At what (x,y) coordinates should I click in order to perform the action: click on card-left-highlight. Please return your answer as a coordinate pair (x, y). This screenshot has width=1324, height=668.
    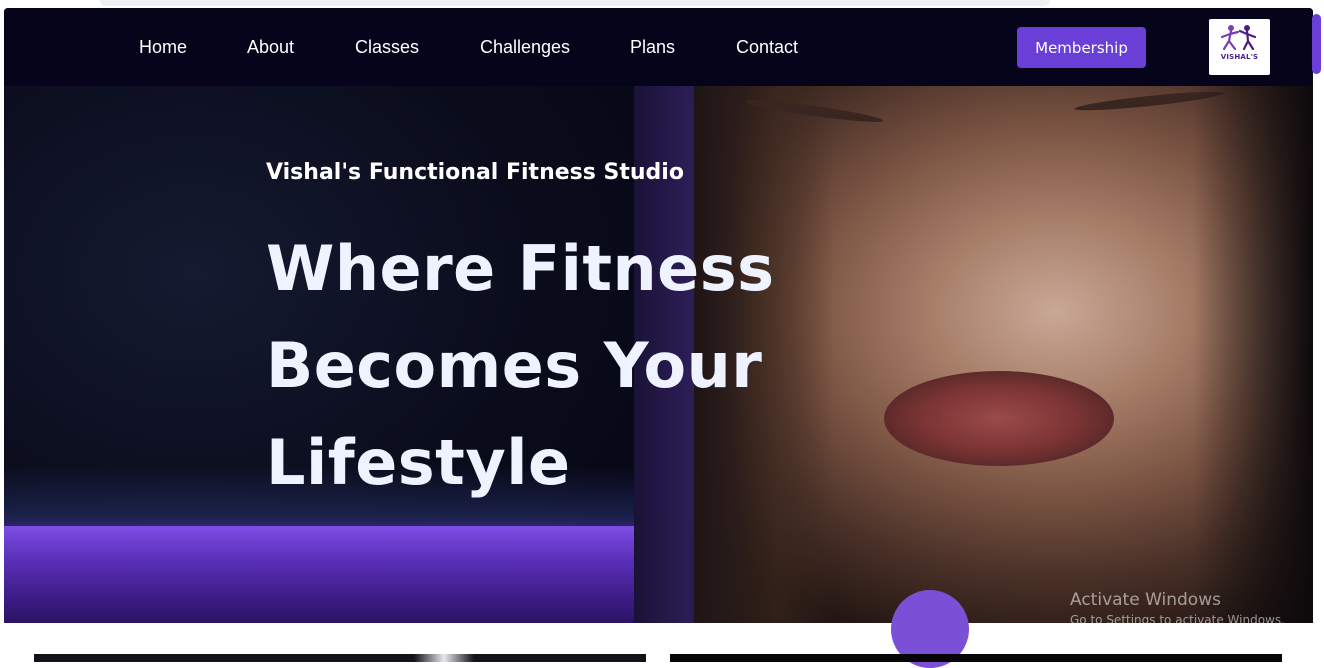
    Looking at the image, I should click on (444, 658).